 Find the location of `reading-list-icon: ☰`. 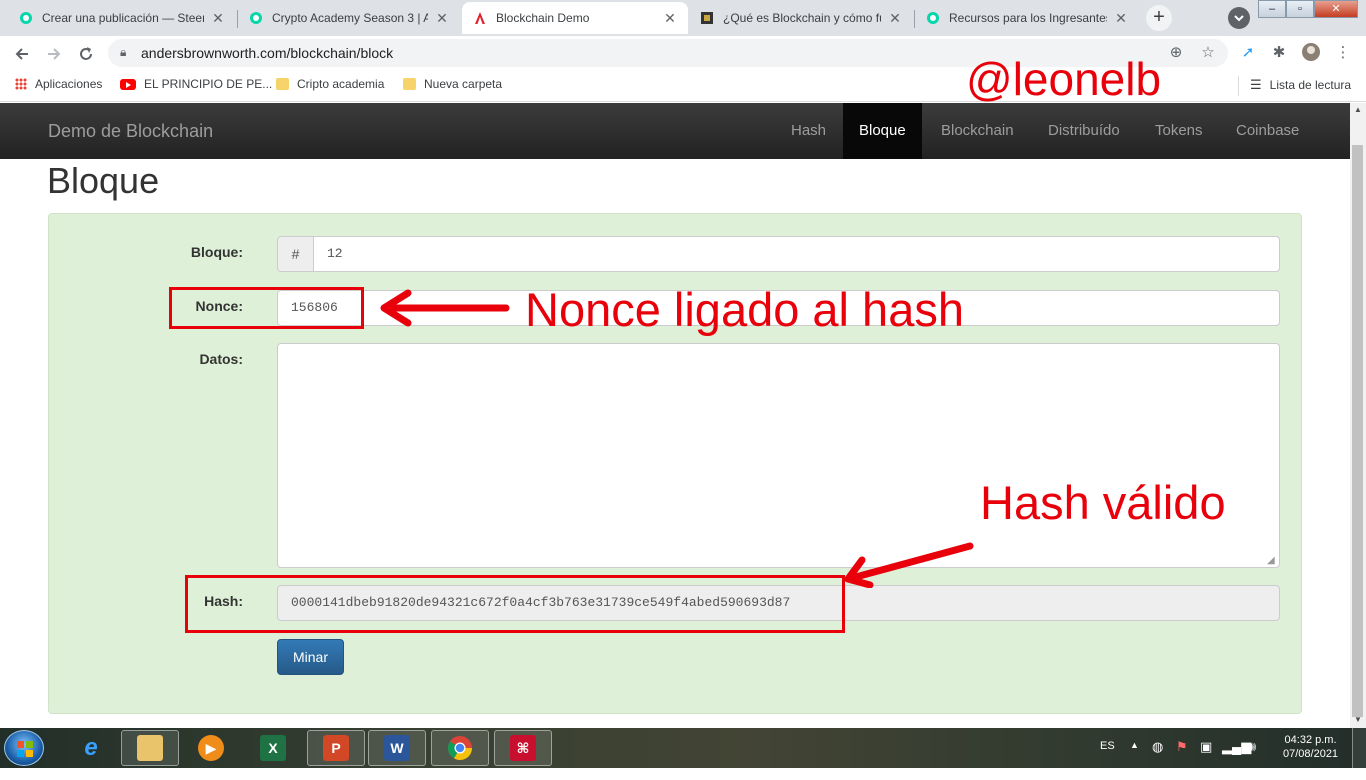

reading-list-icon: ☰ is located at coordinates (1256, 84).